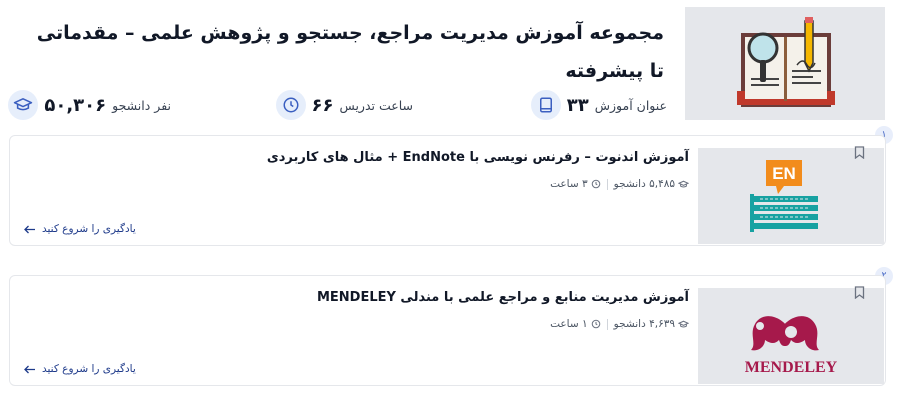 The height and width of the screenshot is (407, 901). Describe the element at coordinates (577, 105) in the screenshot. I see `stat-lessons-value: ۳۳` at that location.